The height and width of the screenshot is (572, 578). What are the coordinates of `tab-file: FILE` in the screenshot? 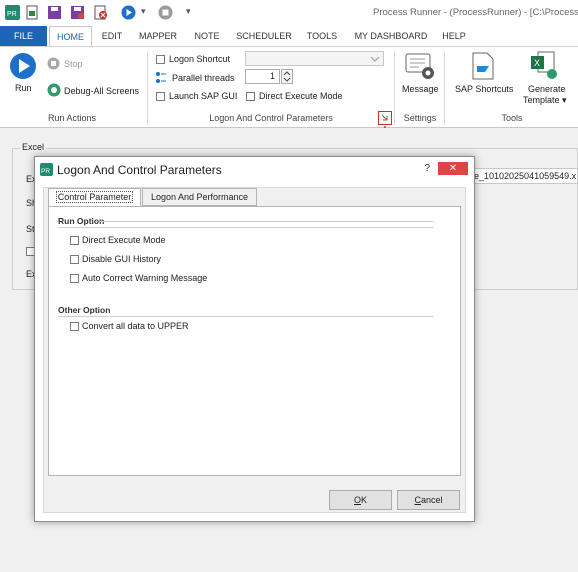 It's located at (23, 36).